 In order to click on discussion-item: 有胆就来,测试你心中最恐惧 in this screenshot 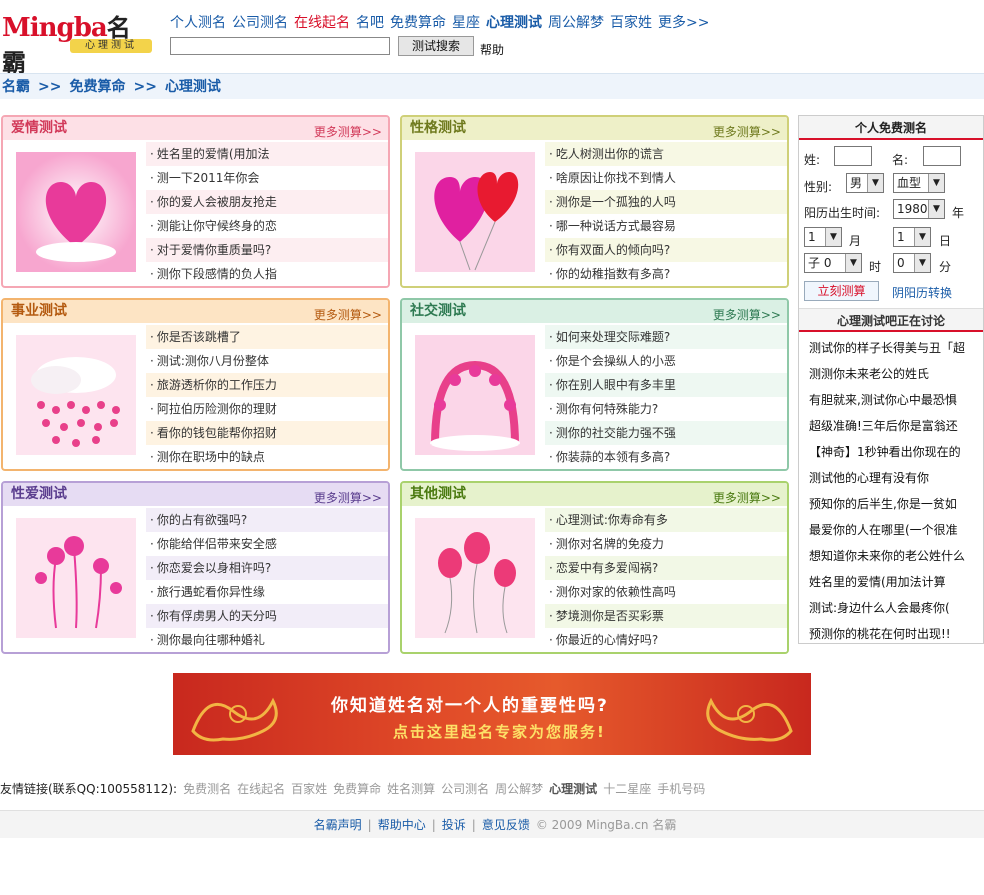, I will do `click(895, 400)`.